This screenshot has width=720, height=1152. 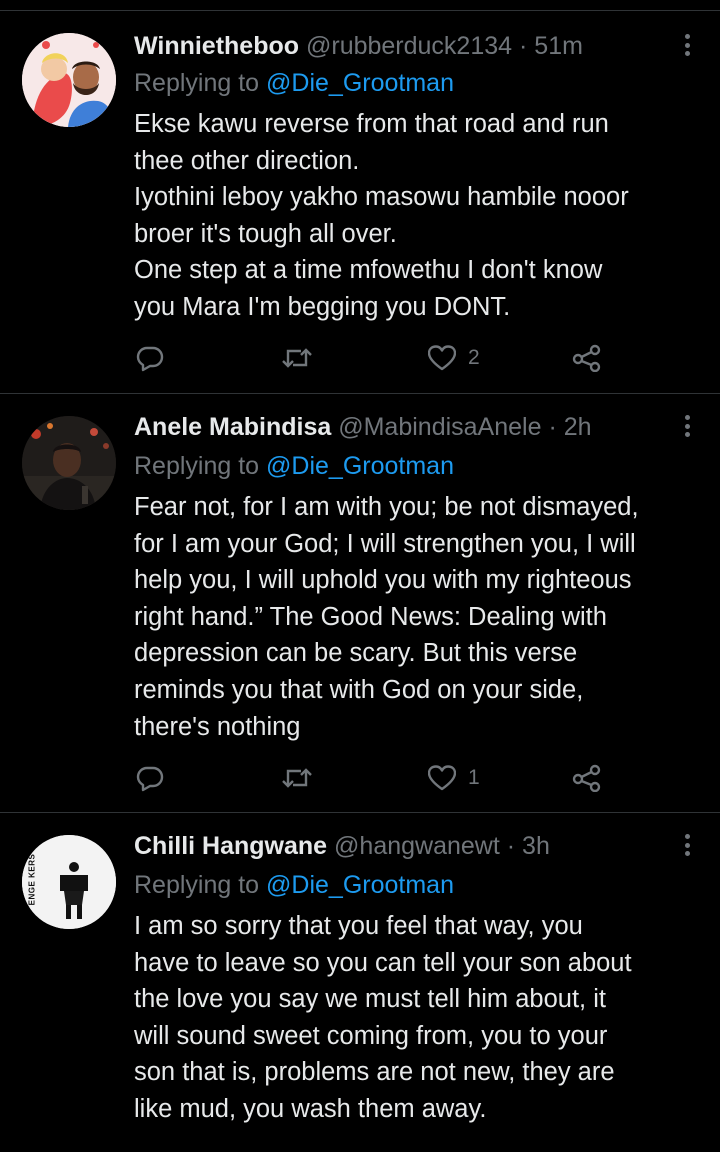 What do you see at coordinates (578, 427) in the screenshot?
I see `timestamp: 2h` at bounding box center [578, 427].